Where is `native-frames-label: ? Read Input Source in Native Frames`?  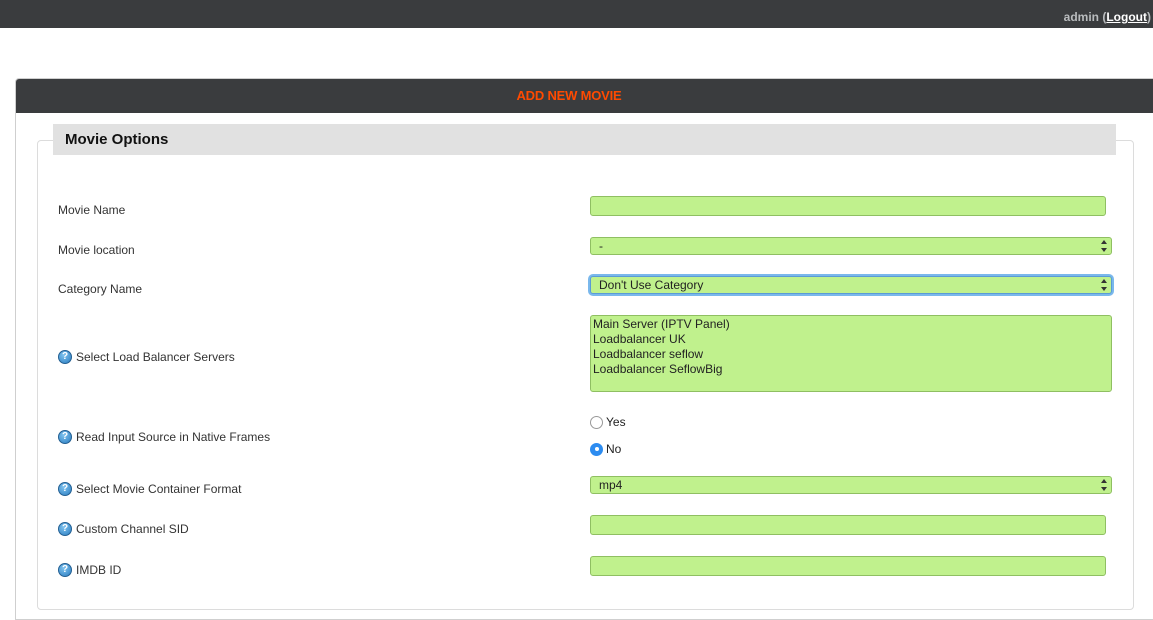 native-frames-label: ? Read Input Source in Native Frames is located at coordinates (164, 437).